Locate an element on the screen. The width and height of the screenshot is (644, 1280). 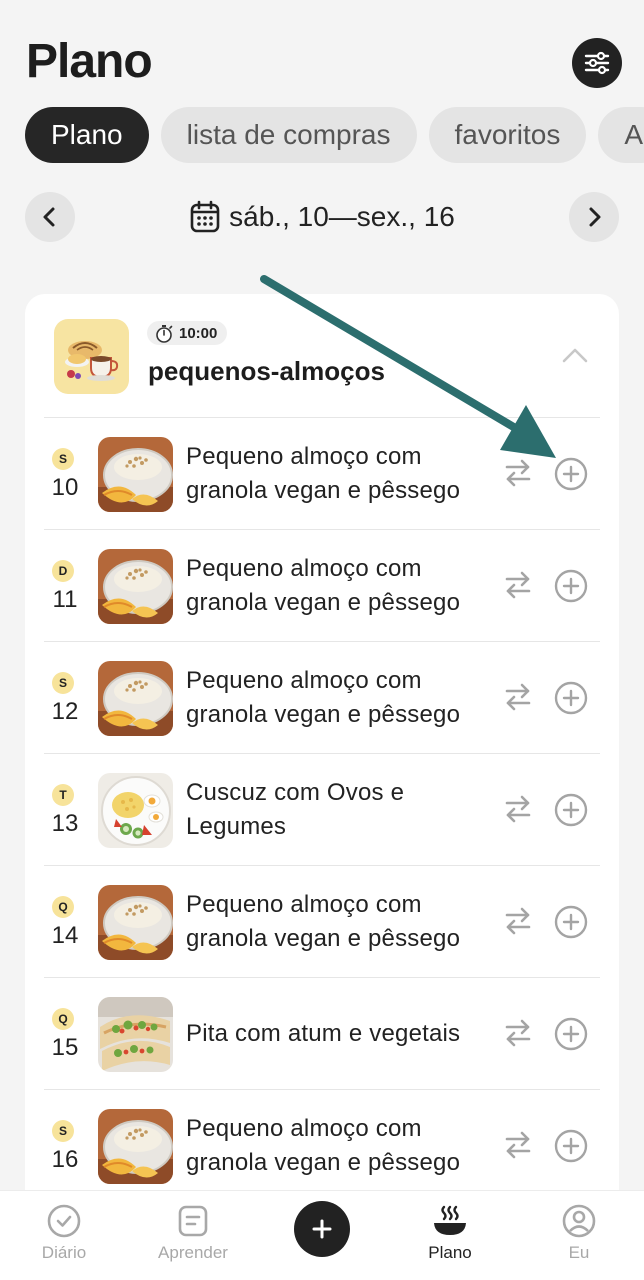
tab-plano: Plano is located at coordinates (87, 135).